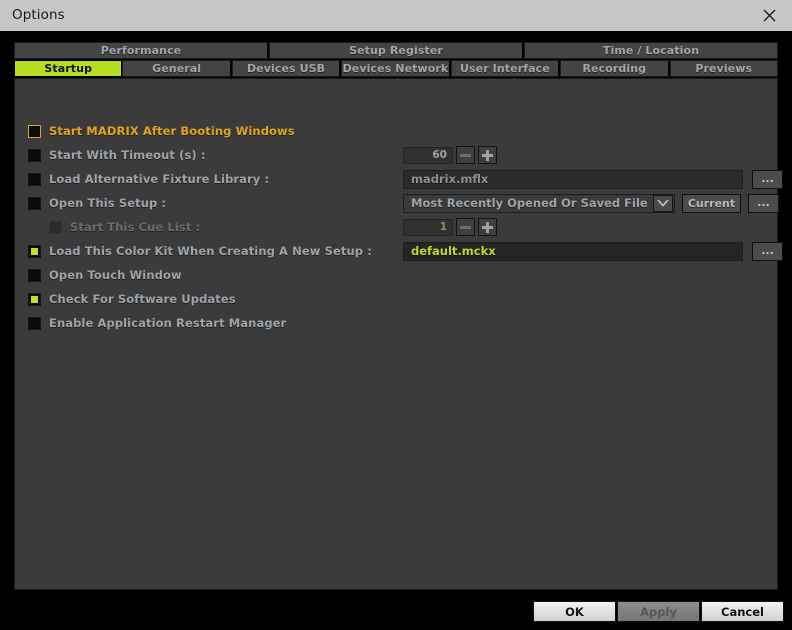 The height and width of the screenshot is (630, 792). I want to click on window-title: Options, so click(38, 15).